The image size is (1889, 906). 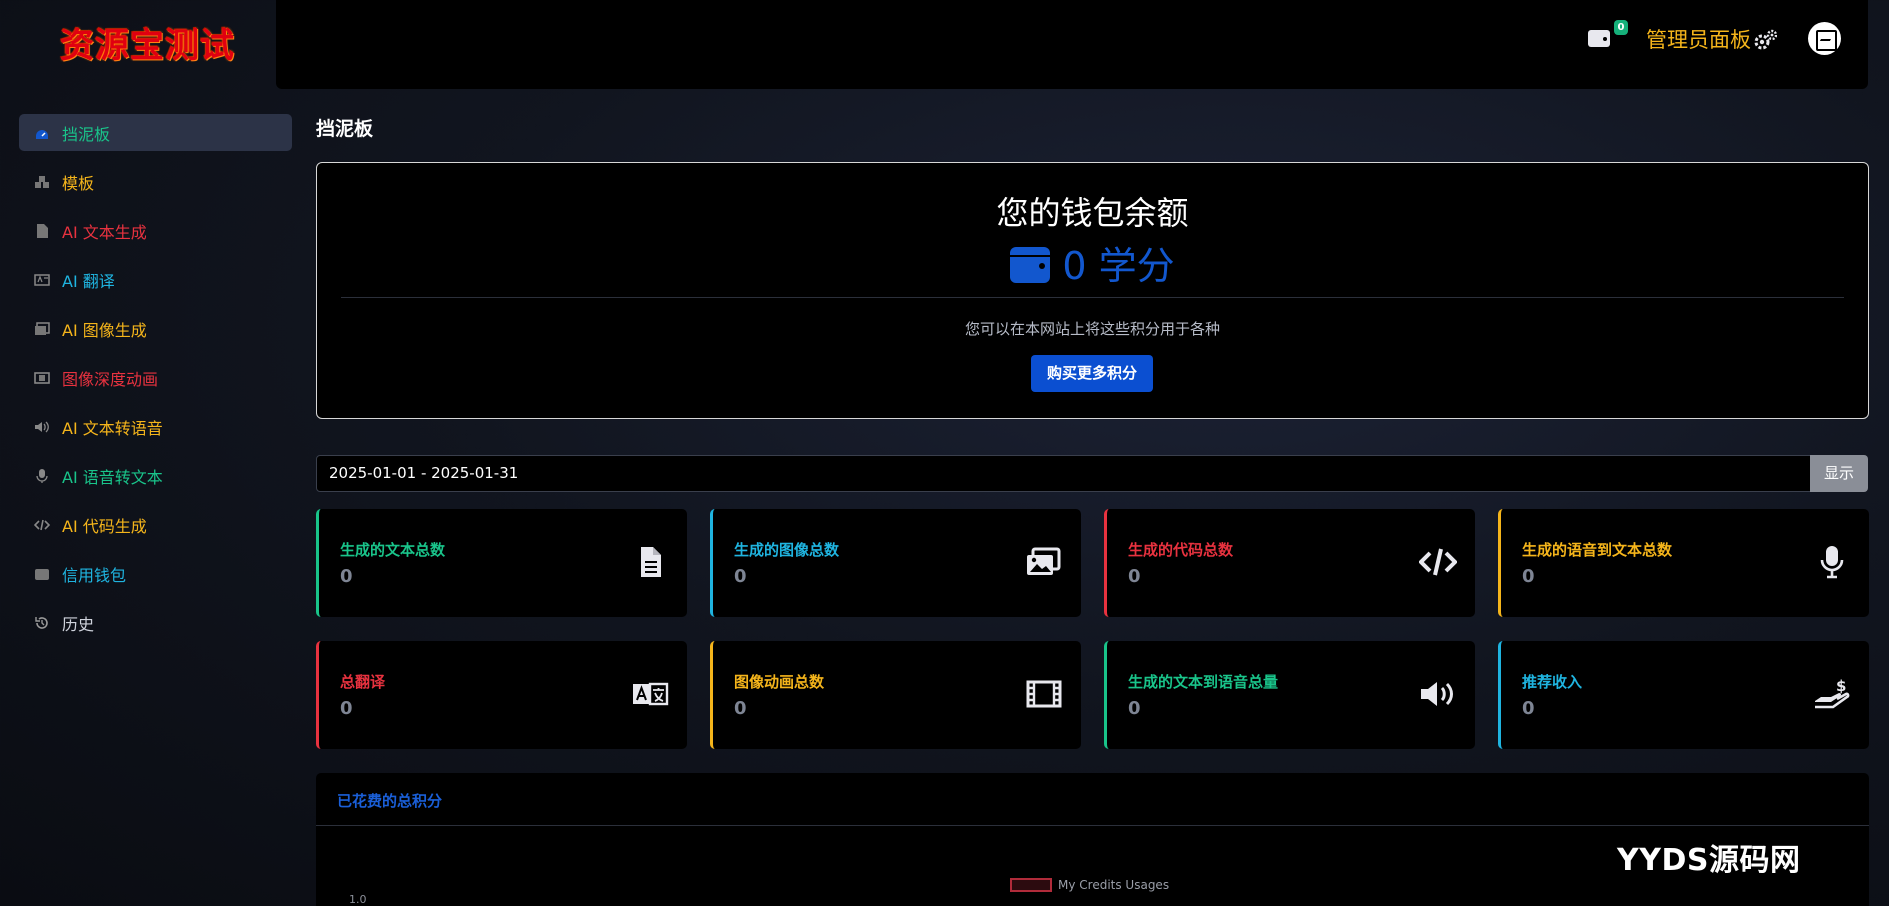 I want to click on sidebar-item-4: AI 图像生成, so click(x=155, y=328).